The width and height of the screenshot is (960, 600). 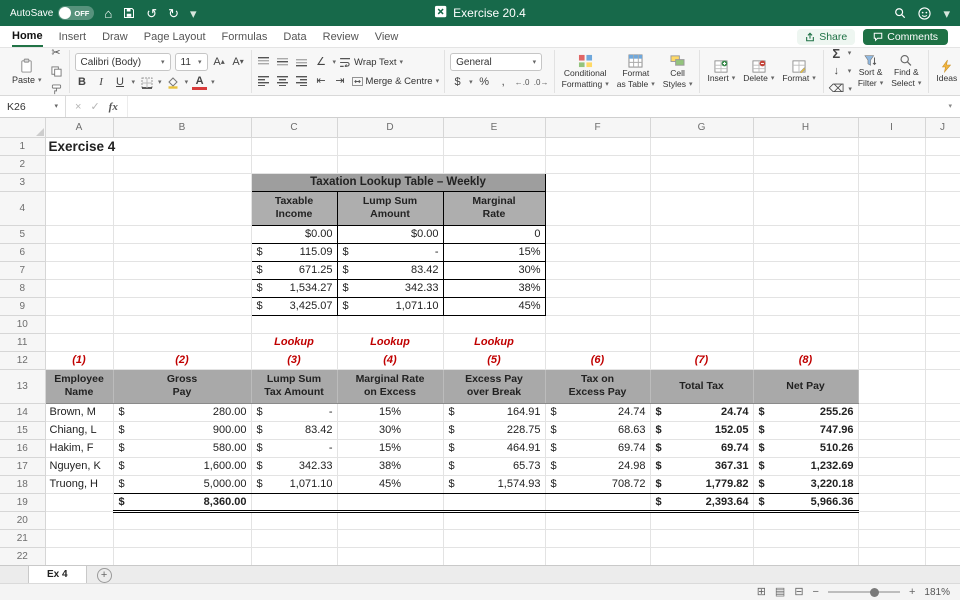 I want to click on tab-page-layout: Page Layout, so click(x=175, y=36).